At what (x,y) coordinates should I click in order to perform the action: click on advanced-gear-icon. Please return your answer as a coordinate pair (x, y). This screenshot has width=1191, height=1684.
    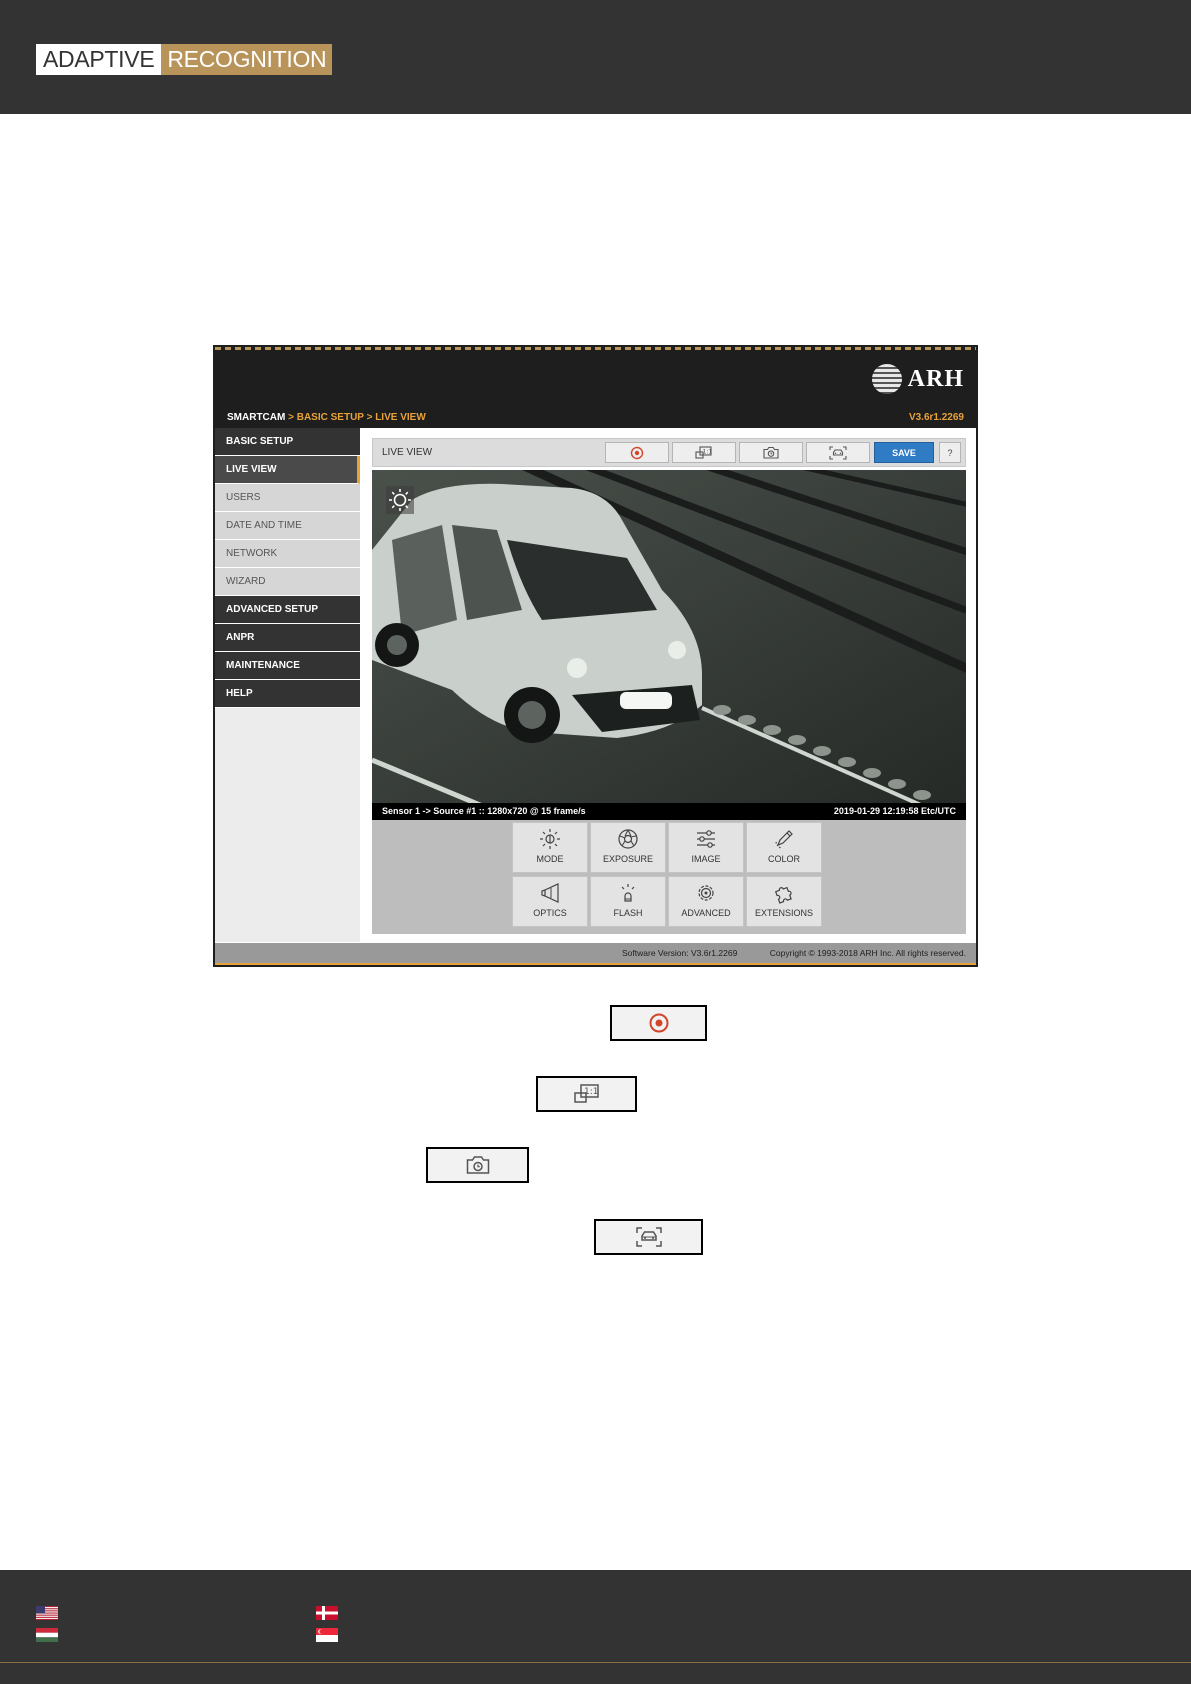
    Looking at the image, I should click on (706, 893).